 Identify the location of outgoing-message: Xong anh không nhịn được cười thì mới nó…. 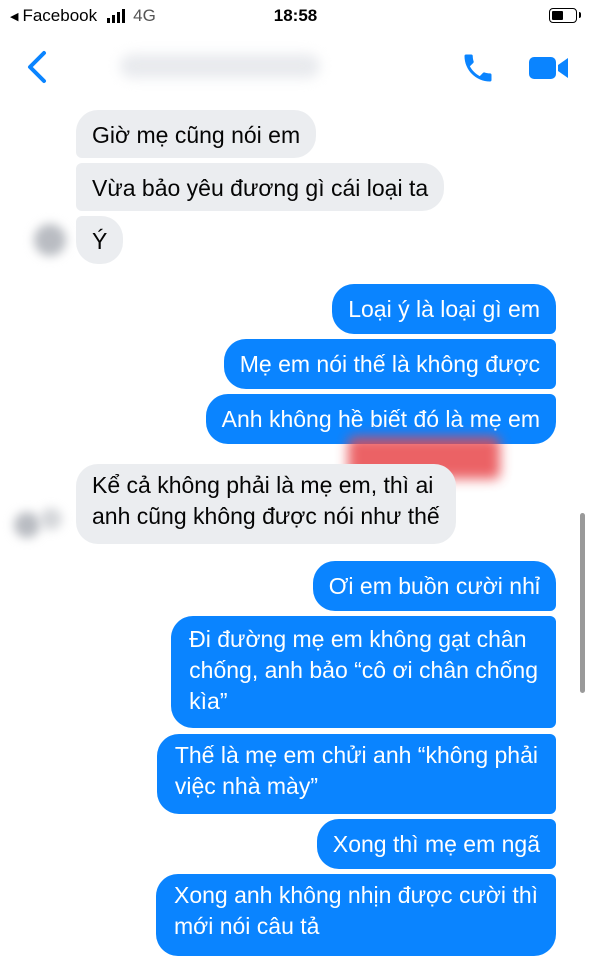
(355, 915).